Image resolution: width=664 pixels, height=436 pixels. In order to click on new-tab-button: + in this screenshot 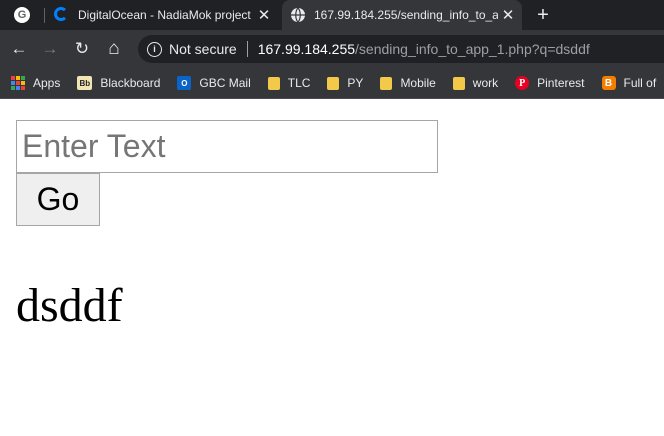, I will do `click(543, 15)`.